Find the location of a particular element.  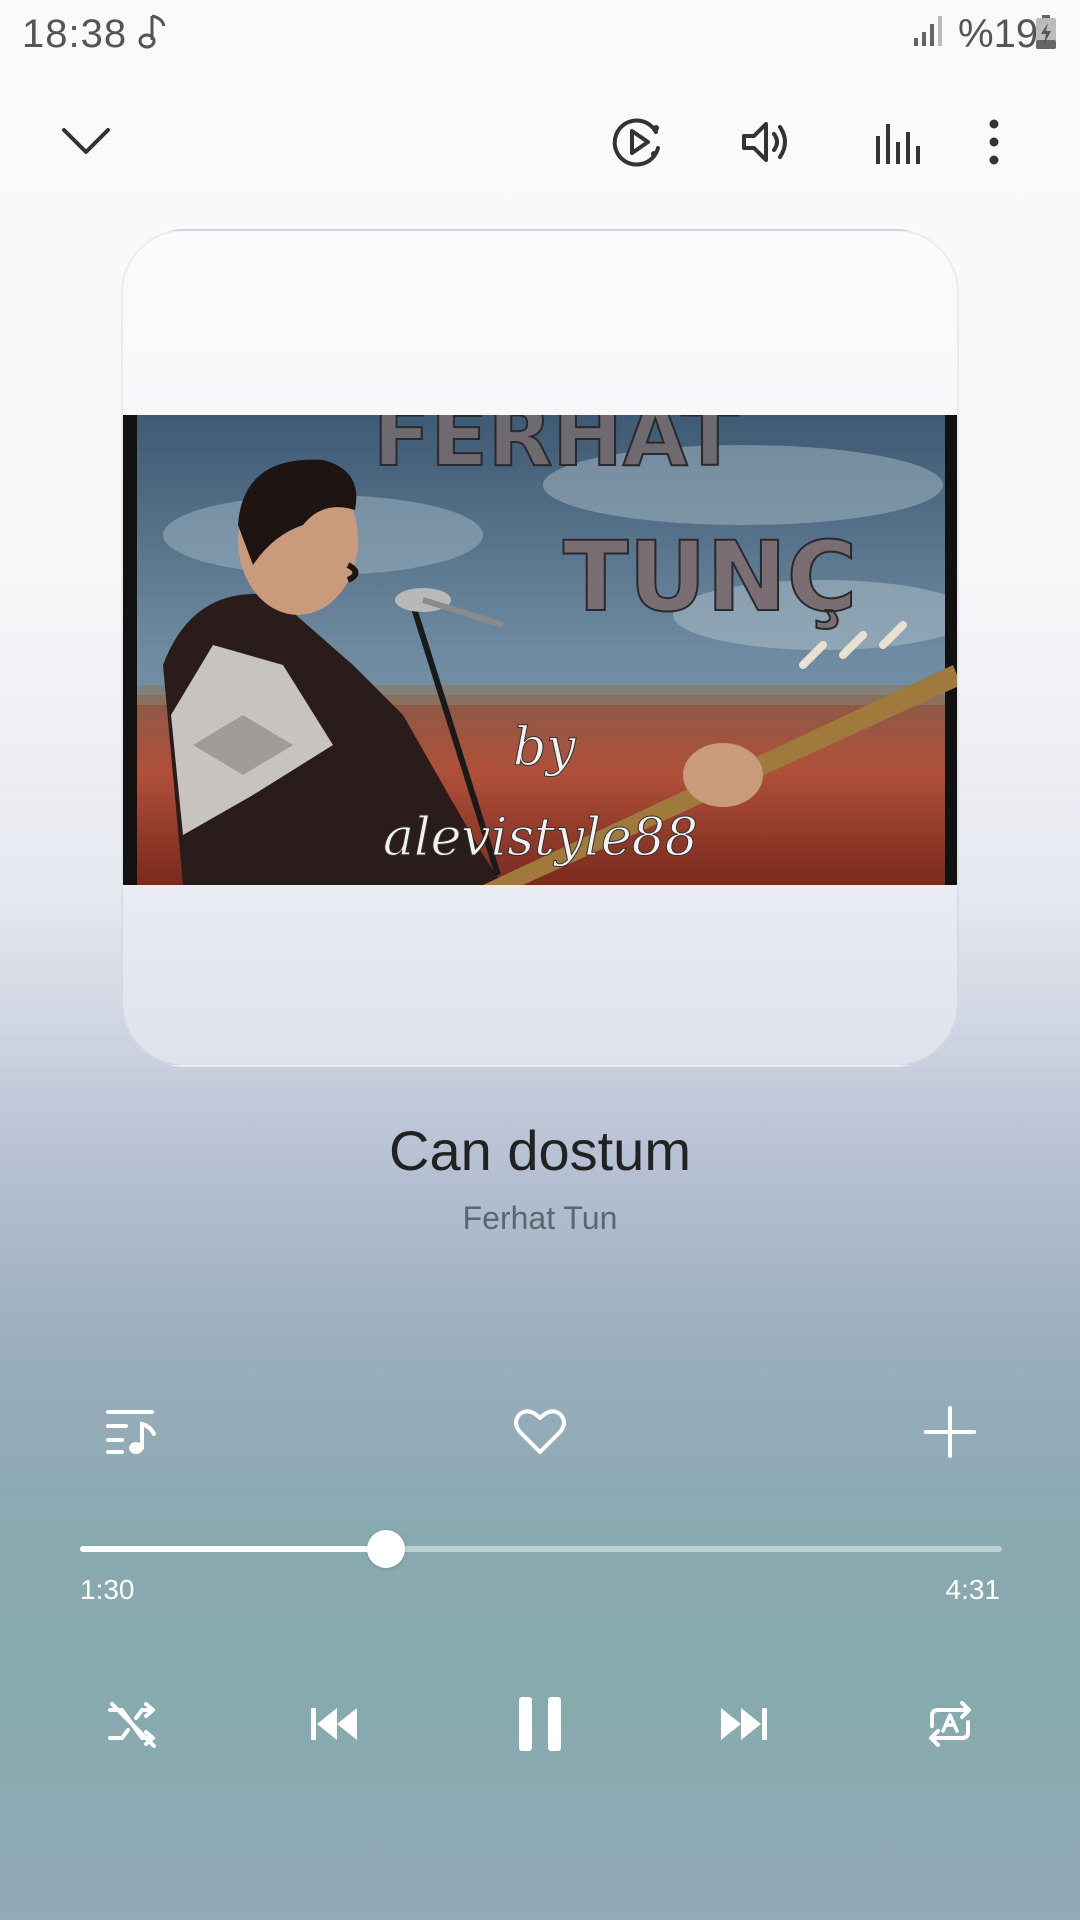

repeat-icon is located at coordinates (950, 1724).